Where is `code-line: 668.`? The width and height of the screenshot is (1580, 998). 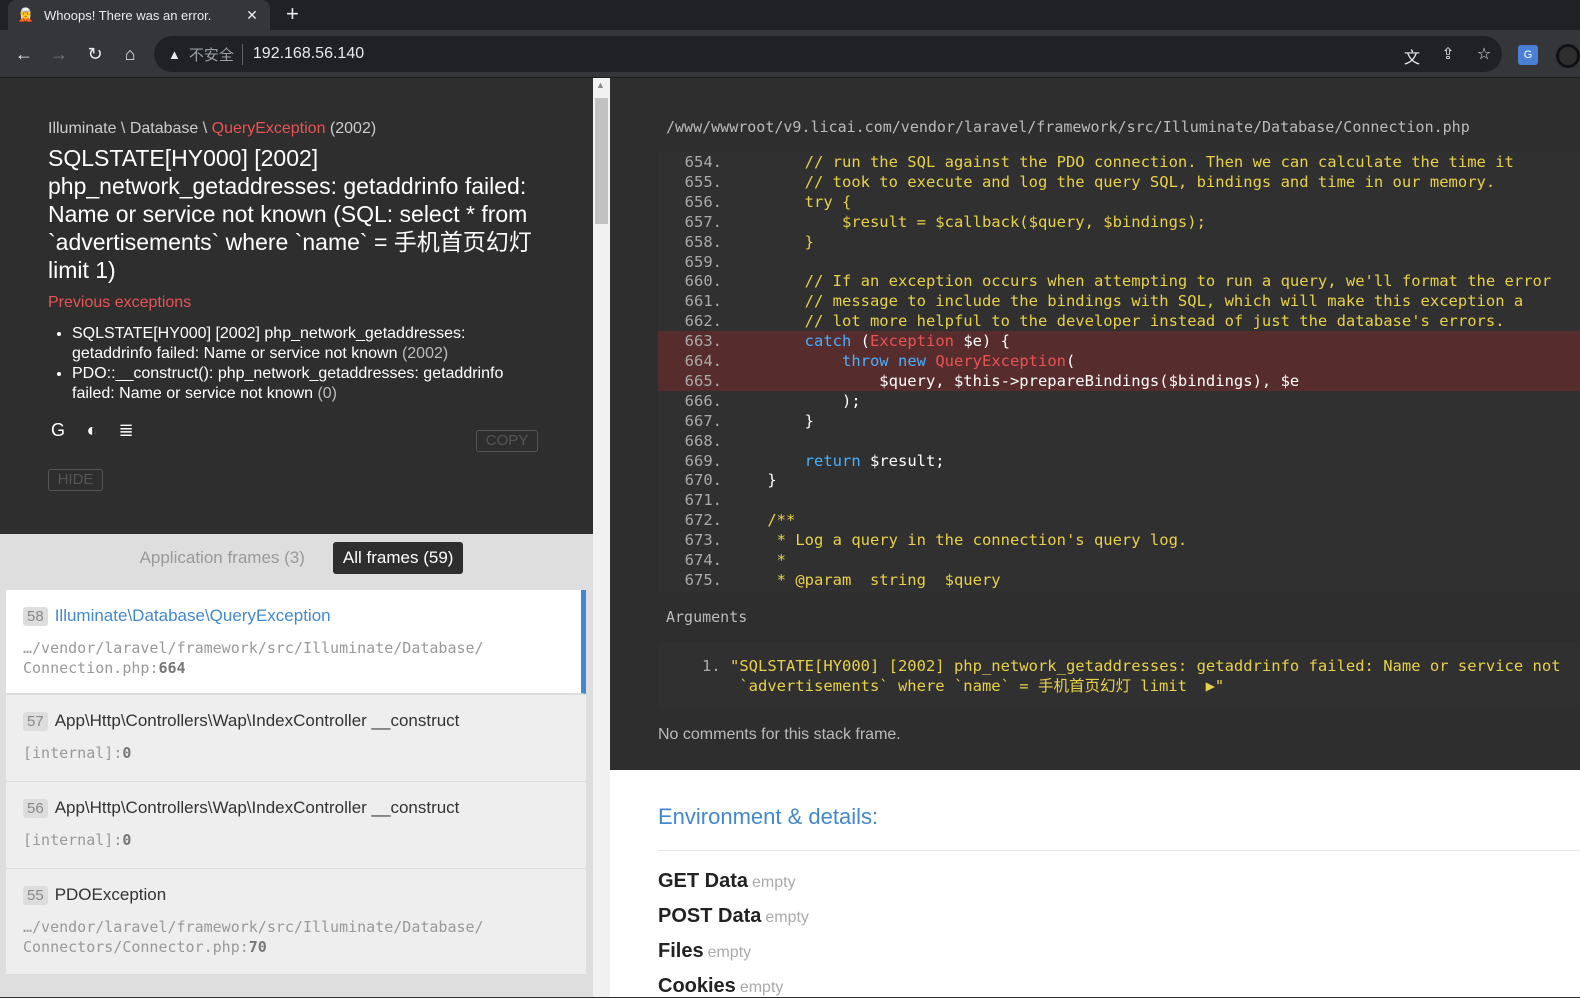 code-line: 668. is located at coordinates (1119, 441).